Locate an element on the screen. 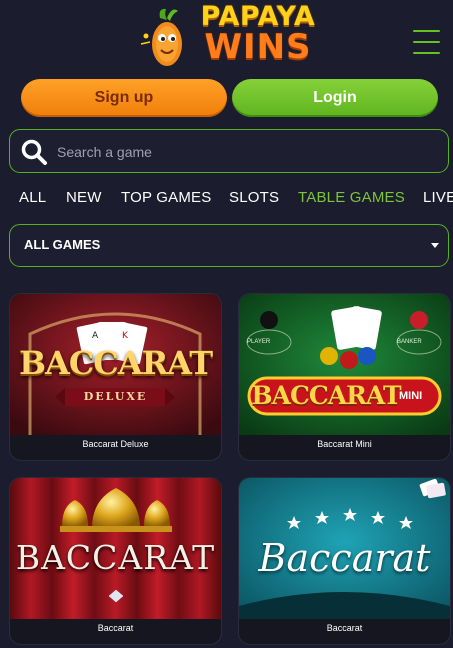 The width and height of the screenshot is (453, 648). game-thumbnail: Baccarat is located at coordinates (344, 548).